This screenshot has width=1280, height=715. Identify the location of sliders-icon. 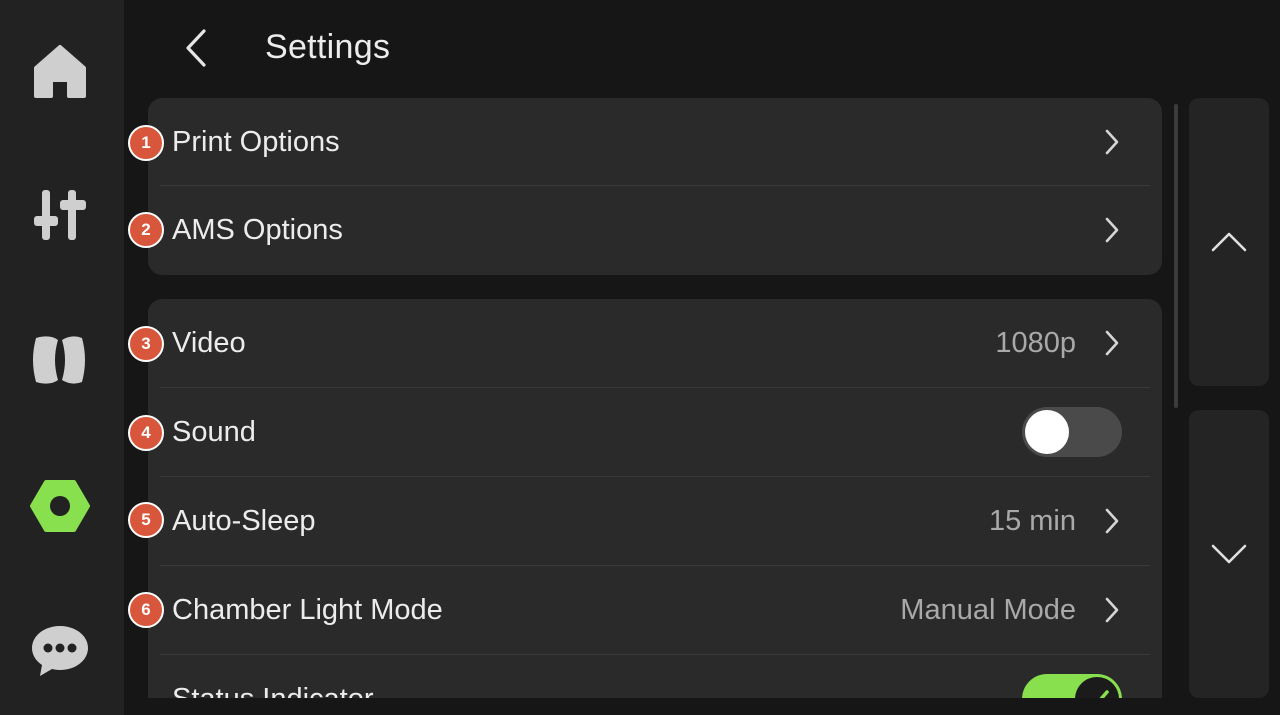
(60, 215).